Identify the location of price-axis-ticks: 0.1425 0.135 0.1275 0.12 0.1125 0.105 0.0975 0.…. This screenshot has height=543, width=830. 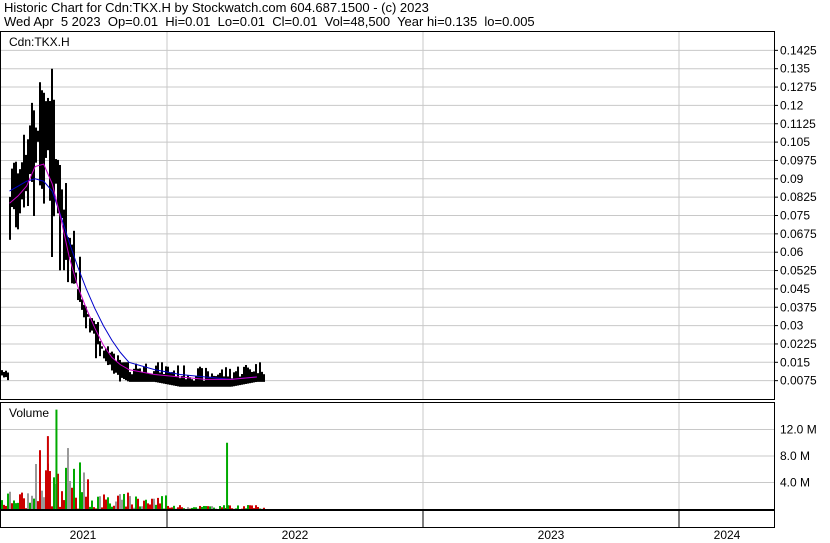
(795, 215).